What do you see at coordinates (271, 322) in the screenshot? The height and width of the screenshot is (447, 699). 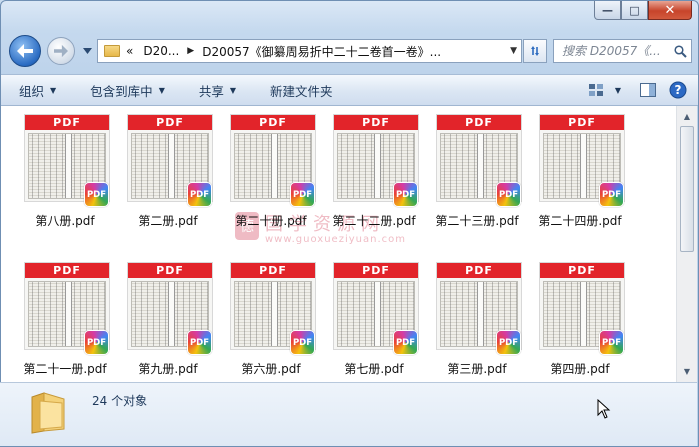 I see `file-item: PDF PDF 第六册.pdf` at bounding box center [271, 322].